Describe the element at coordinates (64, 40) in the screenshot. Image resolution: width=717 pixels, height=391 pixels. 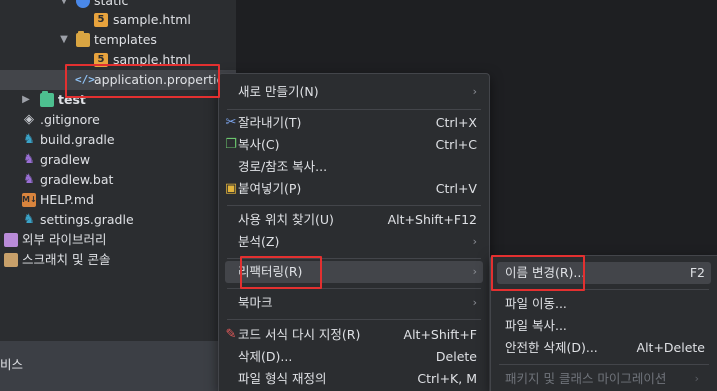
I see `chevron-down-icon: ▼` at that location.